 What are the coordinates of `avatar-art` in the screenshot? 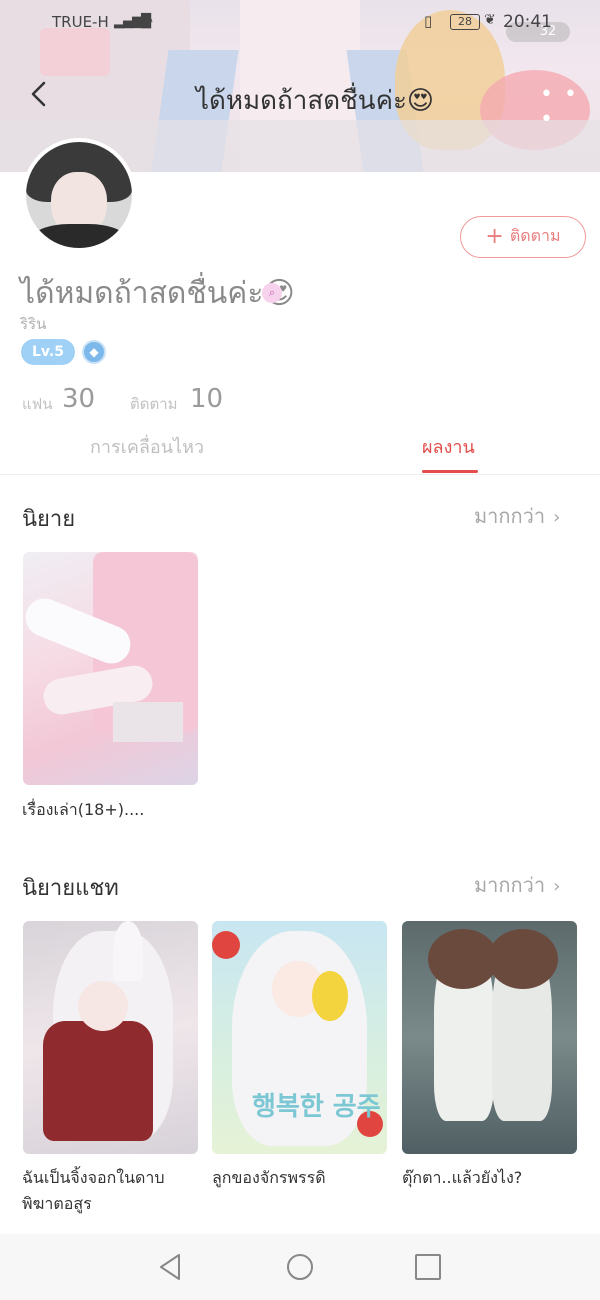 It's located at (79, 236).